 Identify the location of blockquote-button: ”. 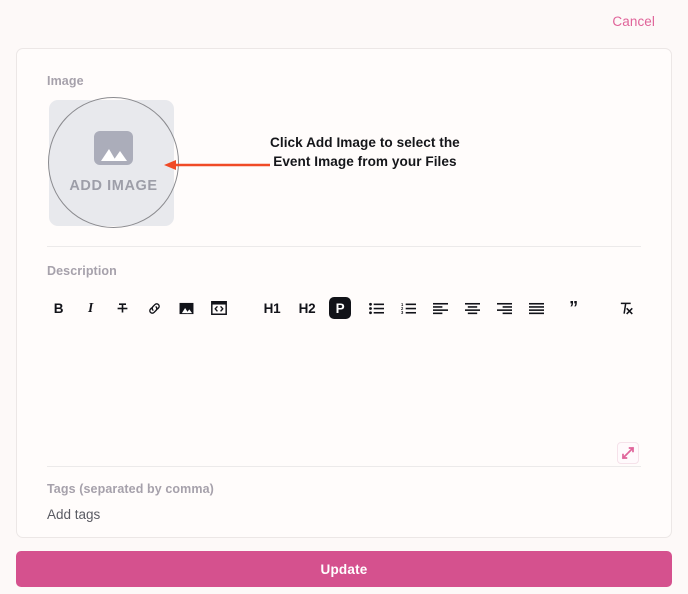
(573, 308).